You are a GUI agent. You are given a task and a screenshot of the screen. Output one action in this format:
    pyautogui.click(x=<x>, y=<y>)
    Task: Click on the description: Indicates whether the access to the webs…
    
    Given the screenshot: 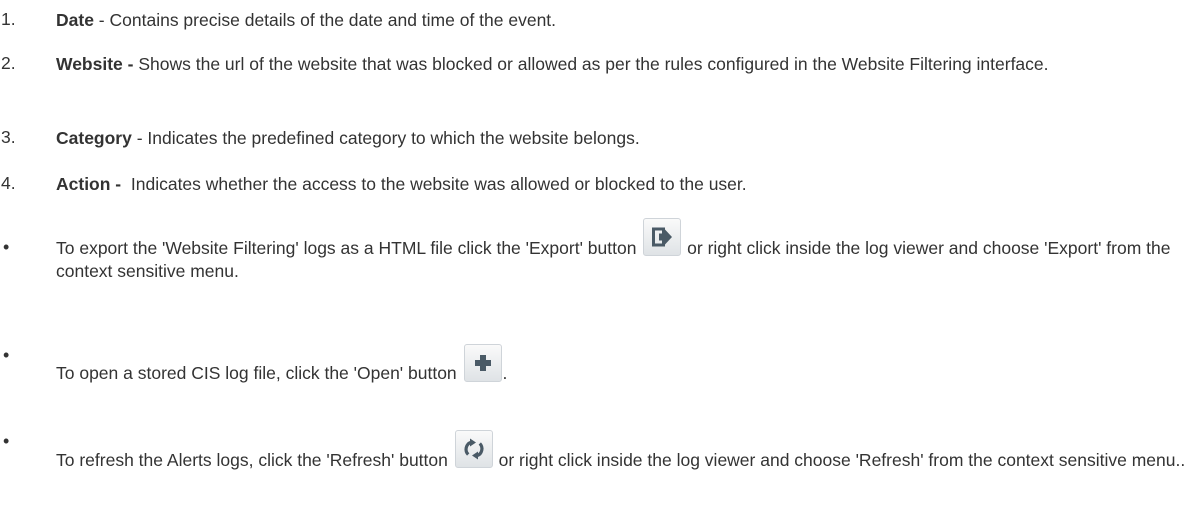 What is the action you would take?
    pyautogui.click(x=438, y=184)
    